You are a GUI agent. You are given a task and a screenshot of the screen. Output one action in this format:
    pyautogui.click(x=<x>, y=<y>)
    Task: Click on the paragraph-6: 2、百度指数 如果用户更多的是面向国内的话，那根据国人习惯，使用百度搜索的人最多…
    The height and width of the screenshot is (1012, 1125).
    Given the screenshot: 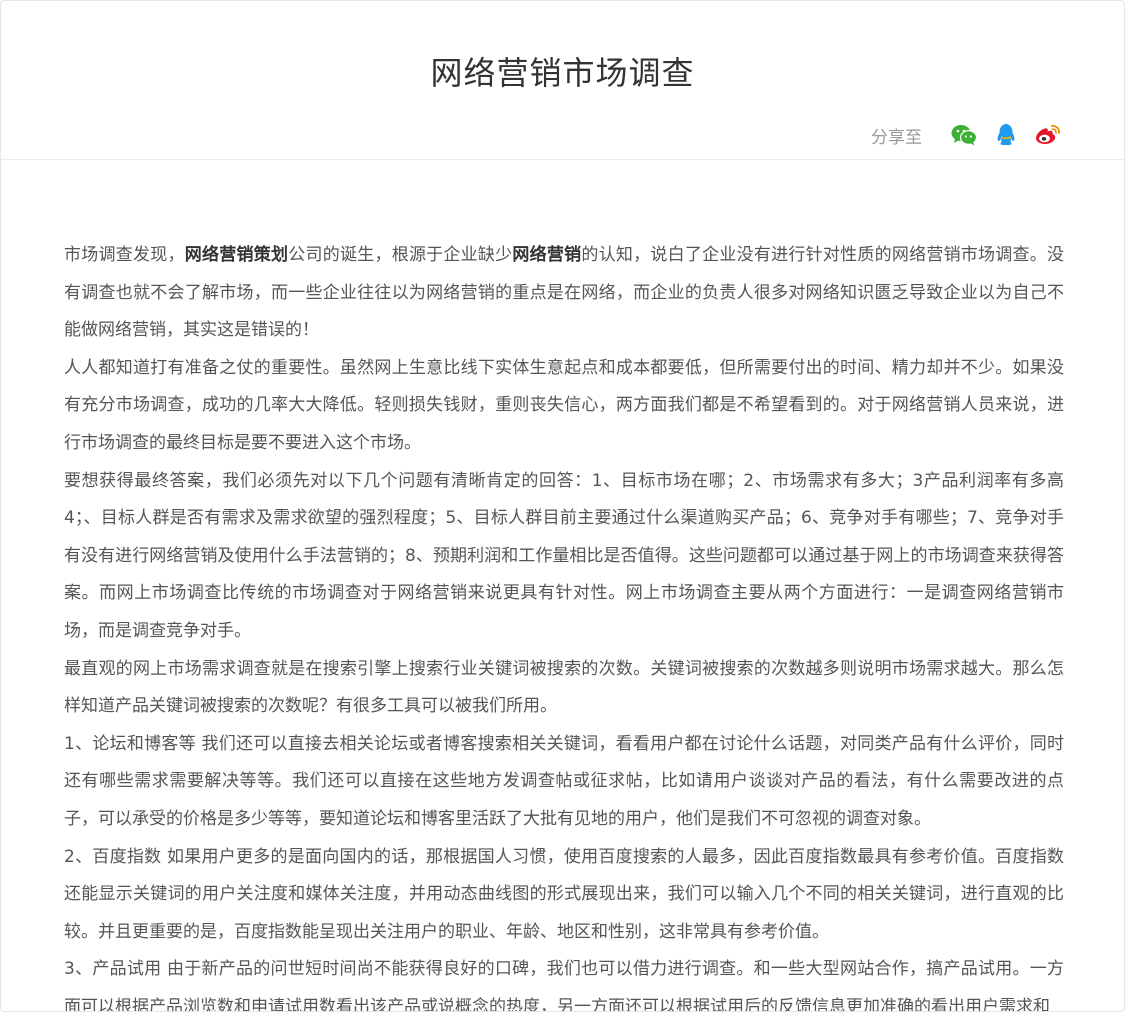 What is the action you would take?
    pyautogui.click(x=564, y=894)
    